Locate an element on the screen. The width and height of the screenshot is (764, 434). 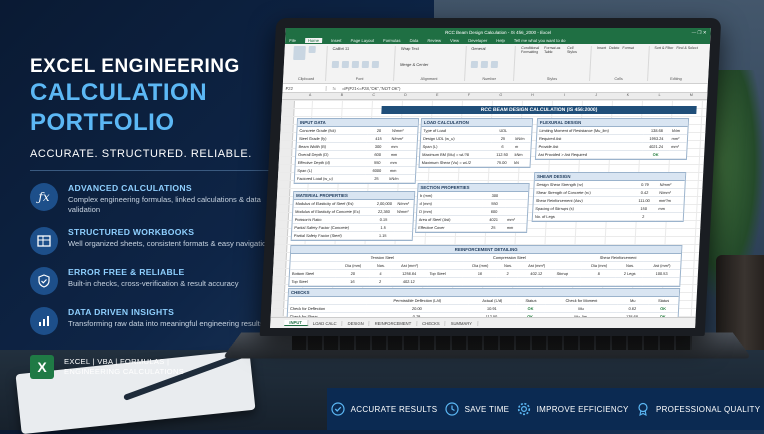
italic-icon is located at coordinates (345, 64).